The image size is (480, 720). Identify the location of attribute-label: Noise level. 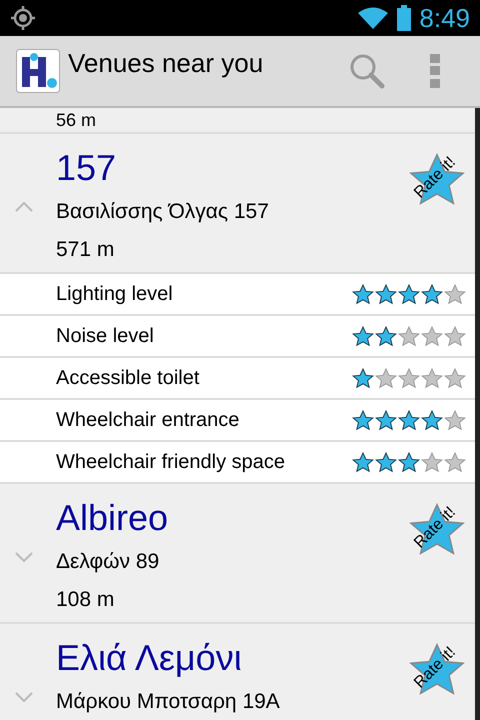
(105, 336).